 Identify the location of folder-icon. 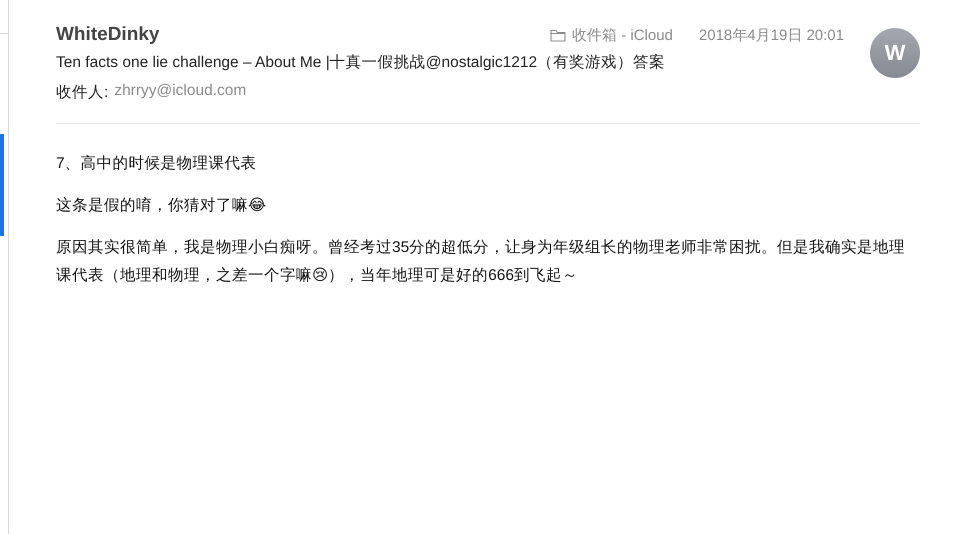
(558, 35).